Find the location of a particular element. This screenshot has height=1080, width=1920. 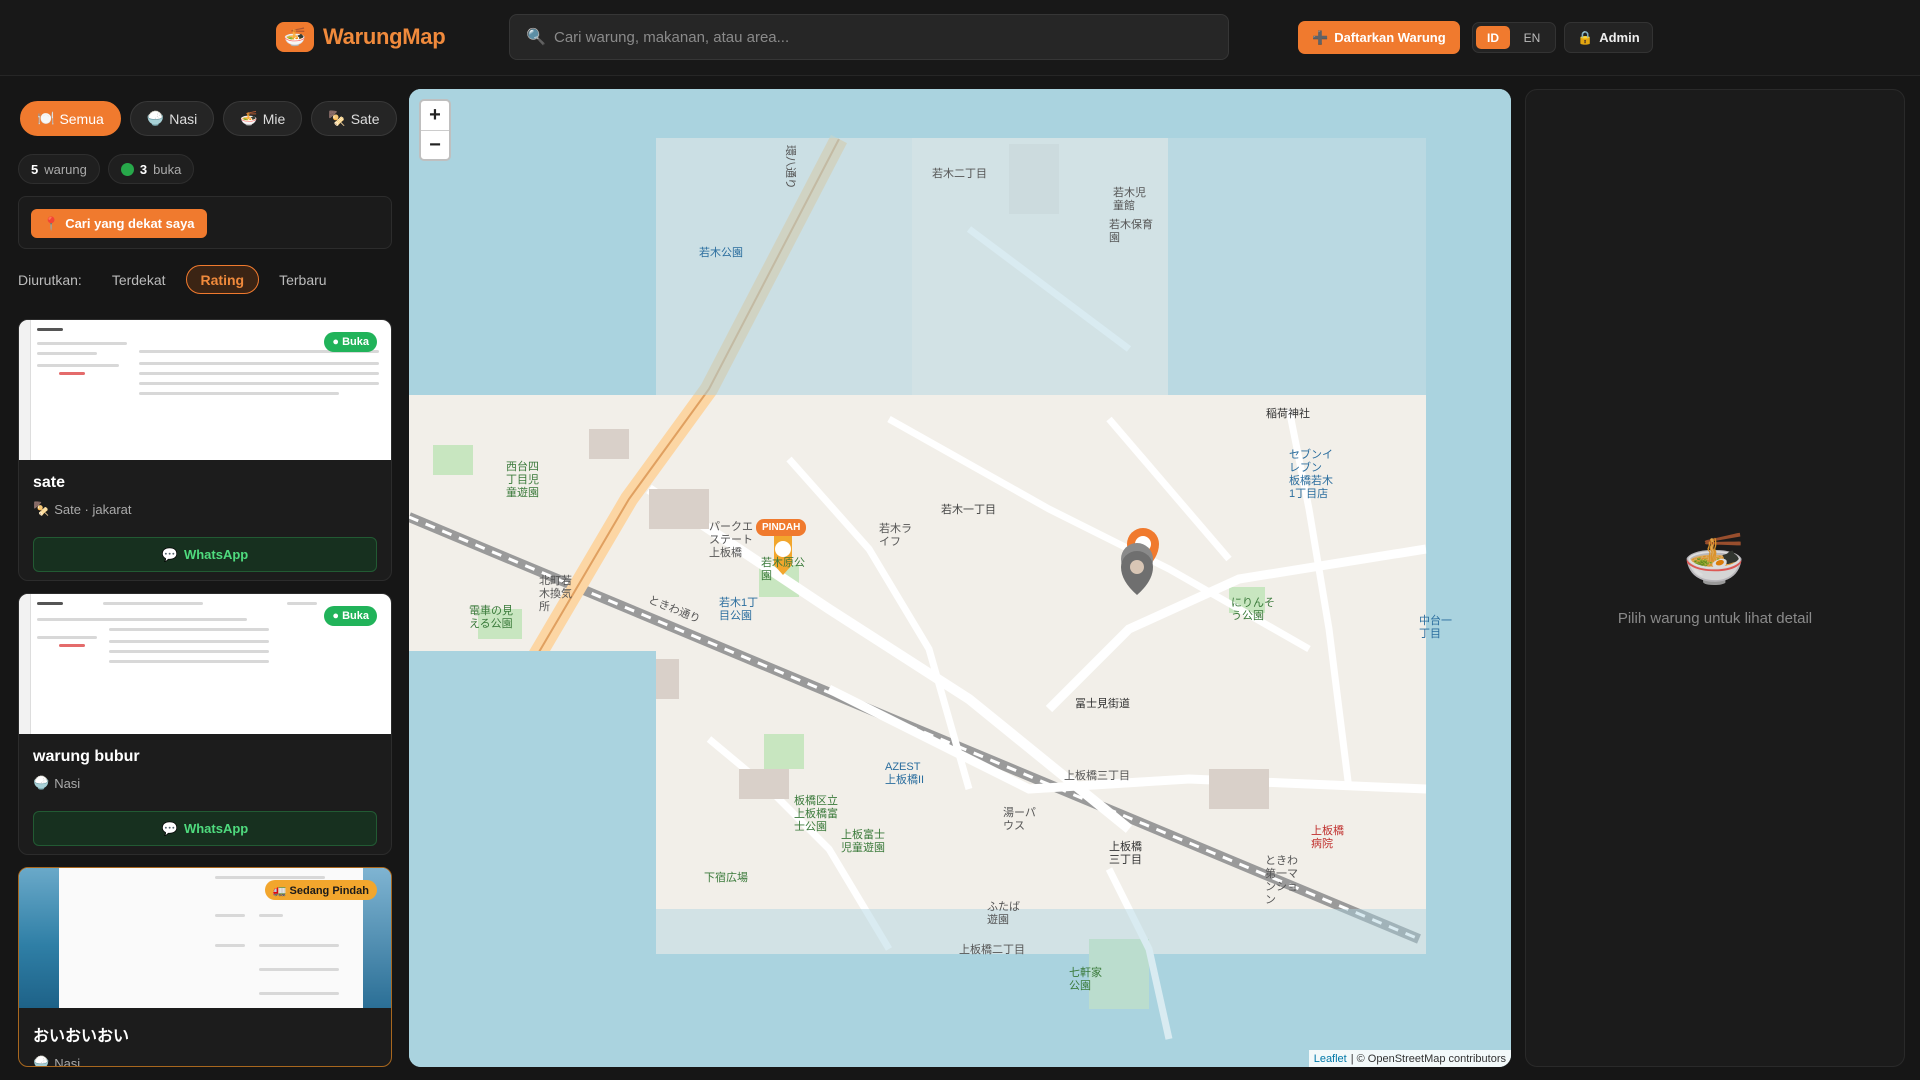

lock-icon: 🔒 is located at coordinates (1585, 37).